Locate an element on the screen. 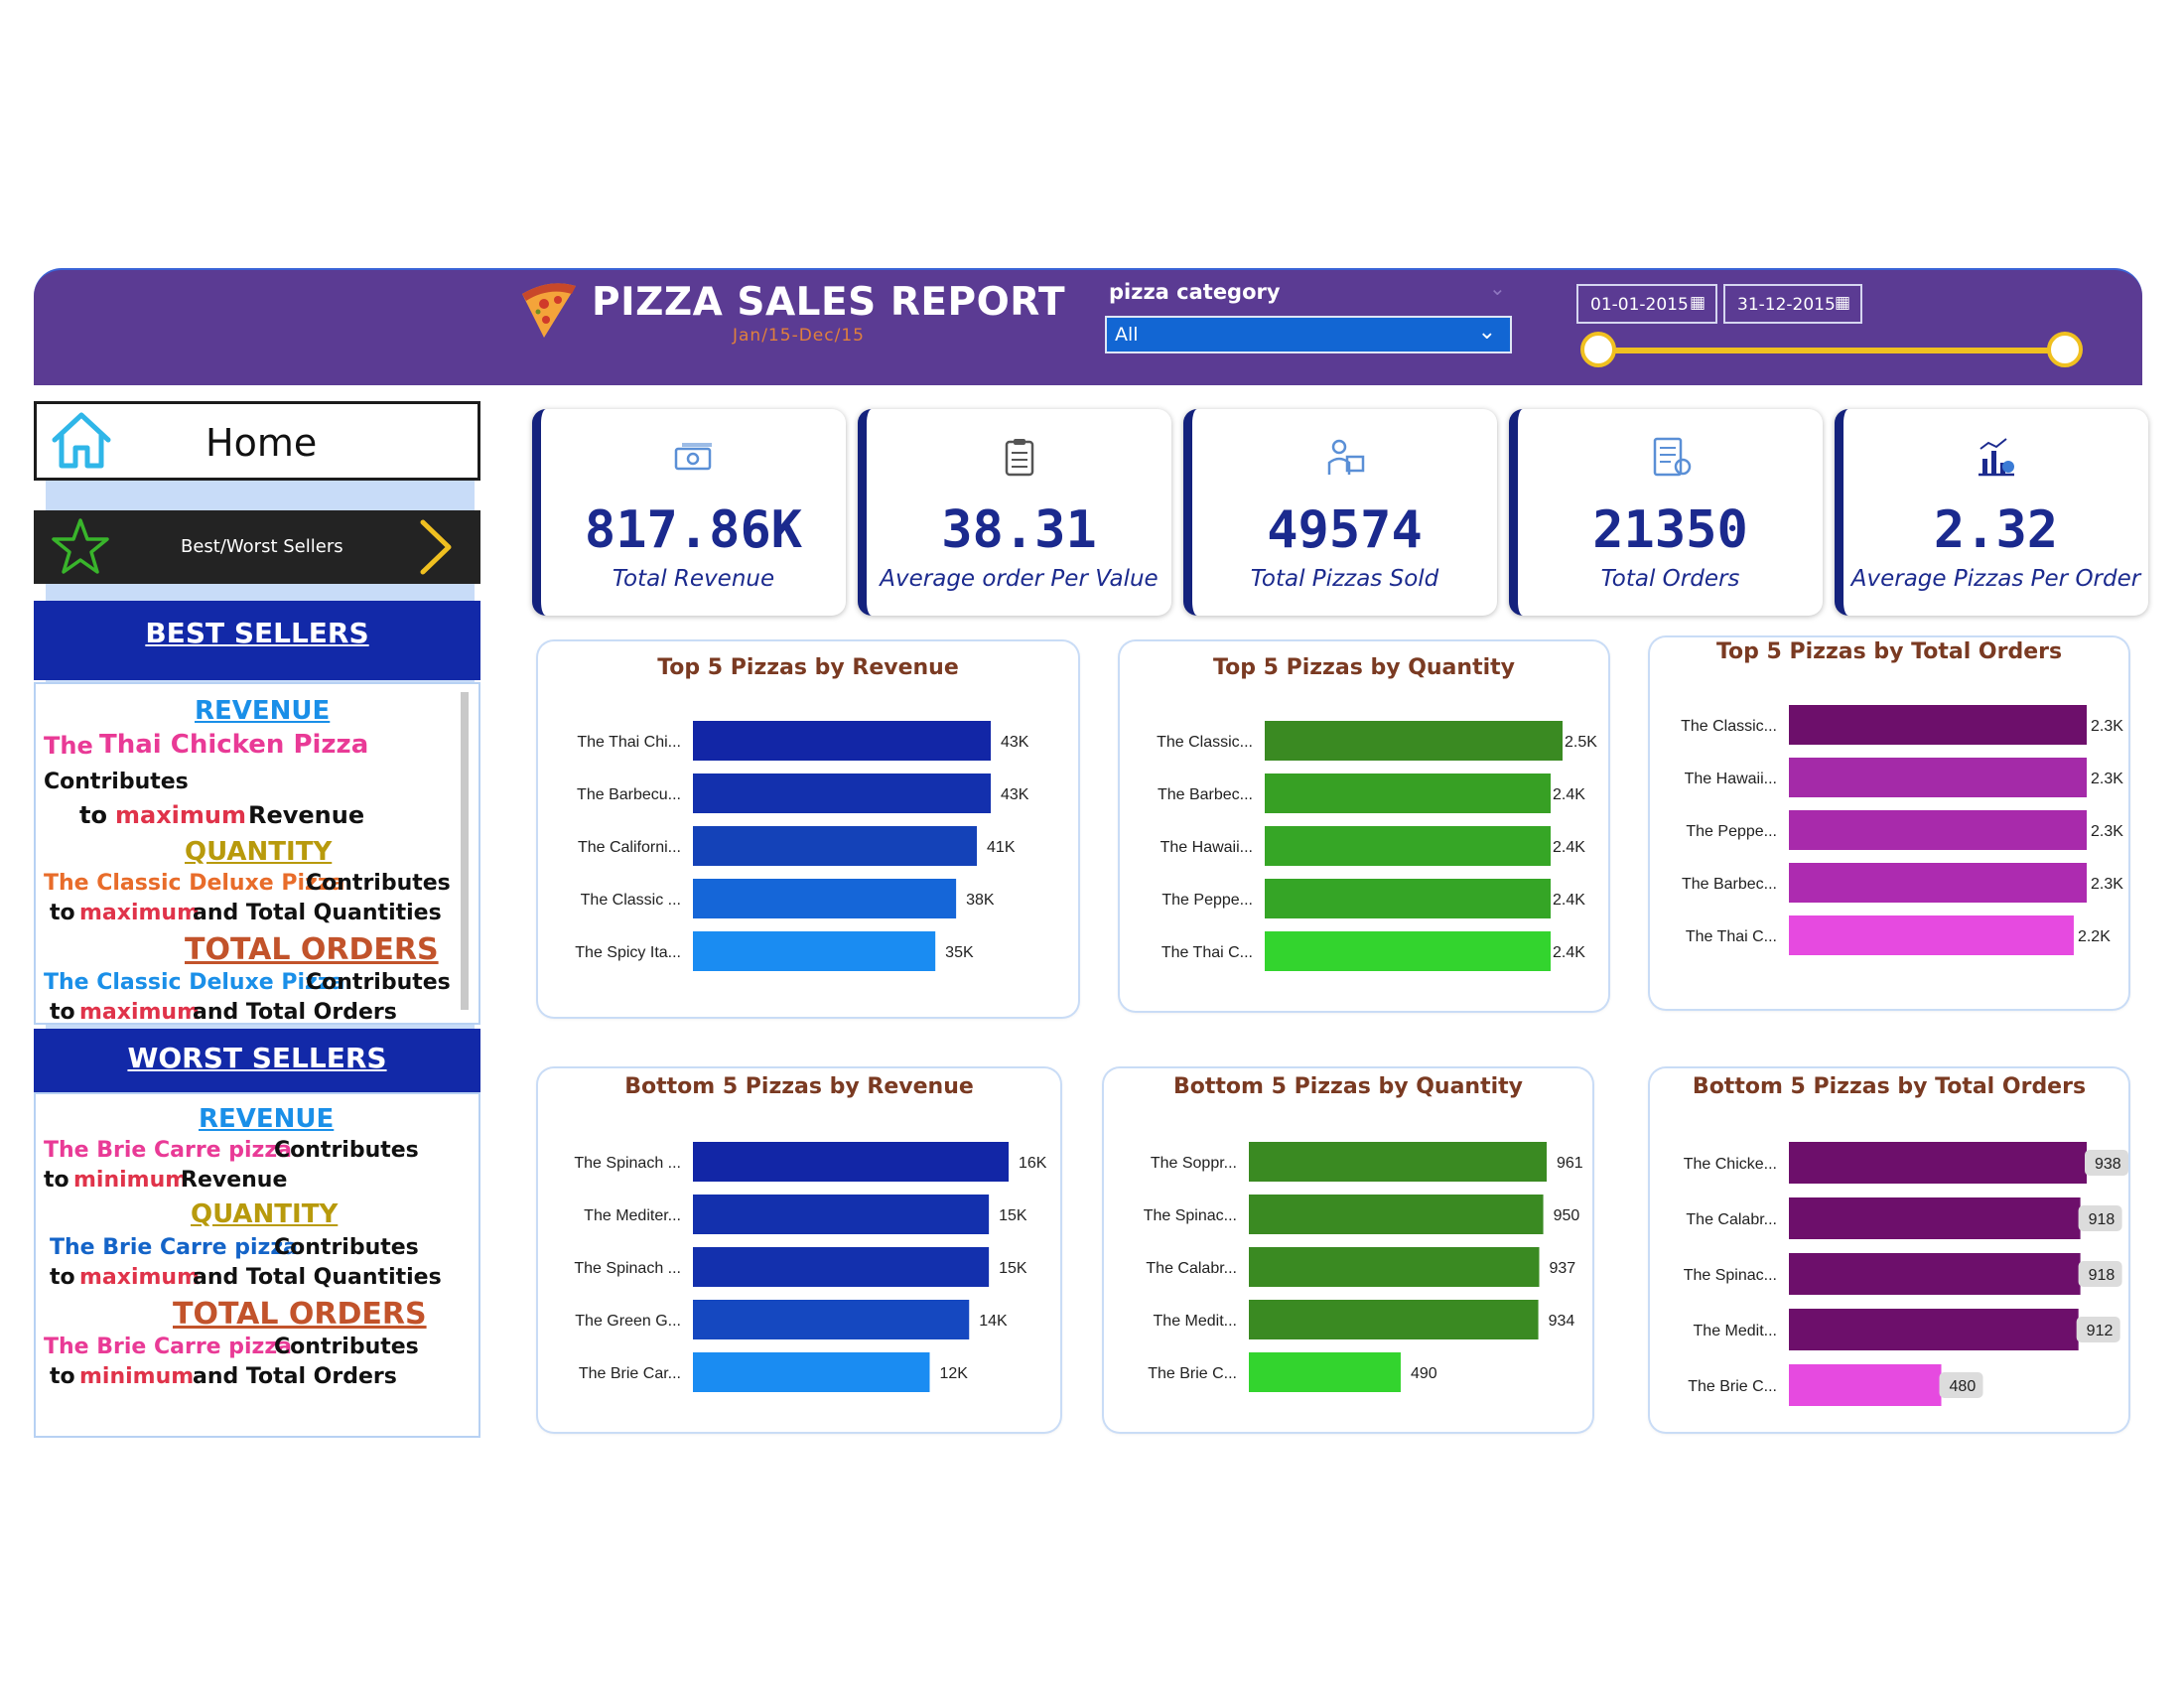 The height and width of the screenshot is (1688, 2184). scrollbar is located at coordinates (465, 851).